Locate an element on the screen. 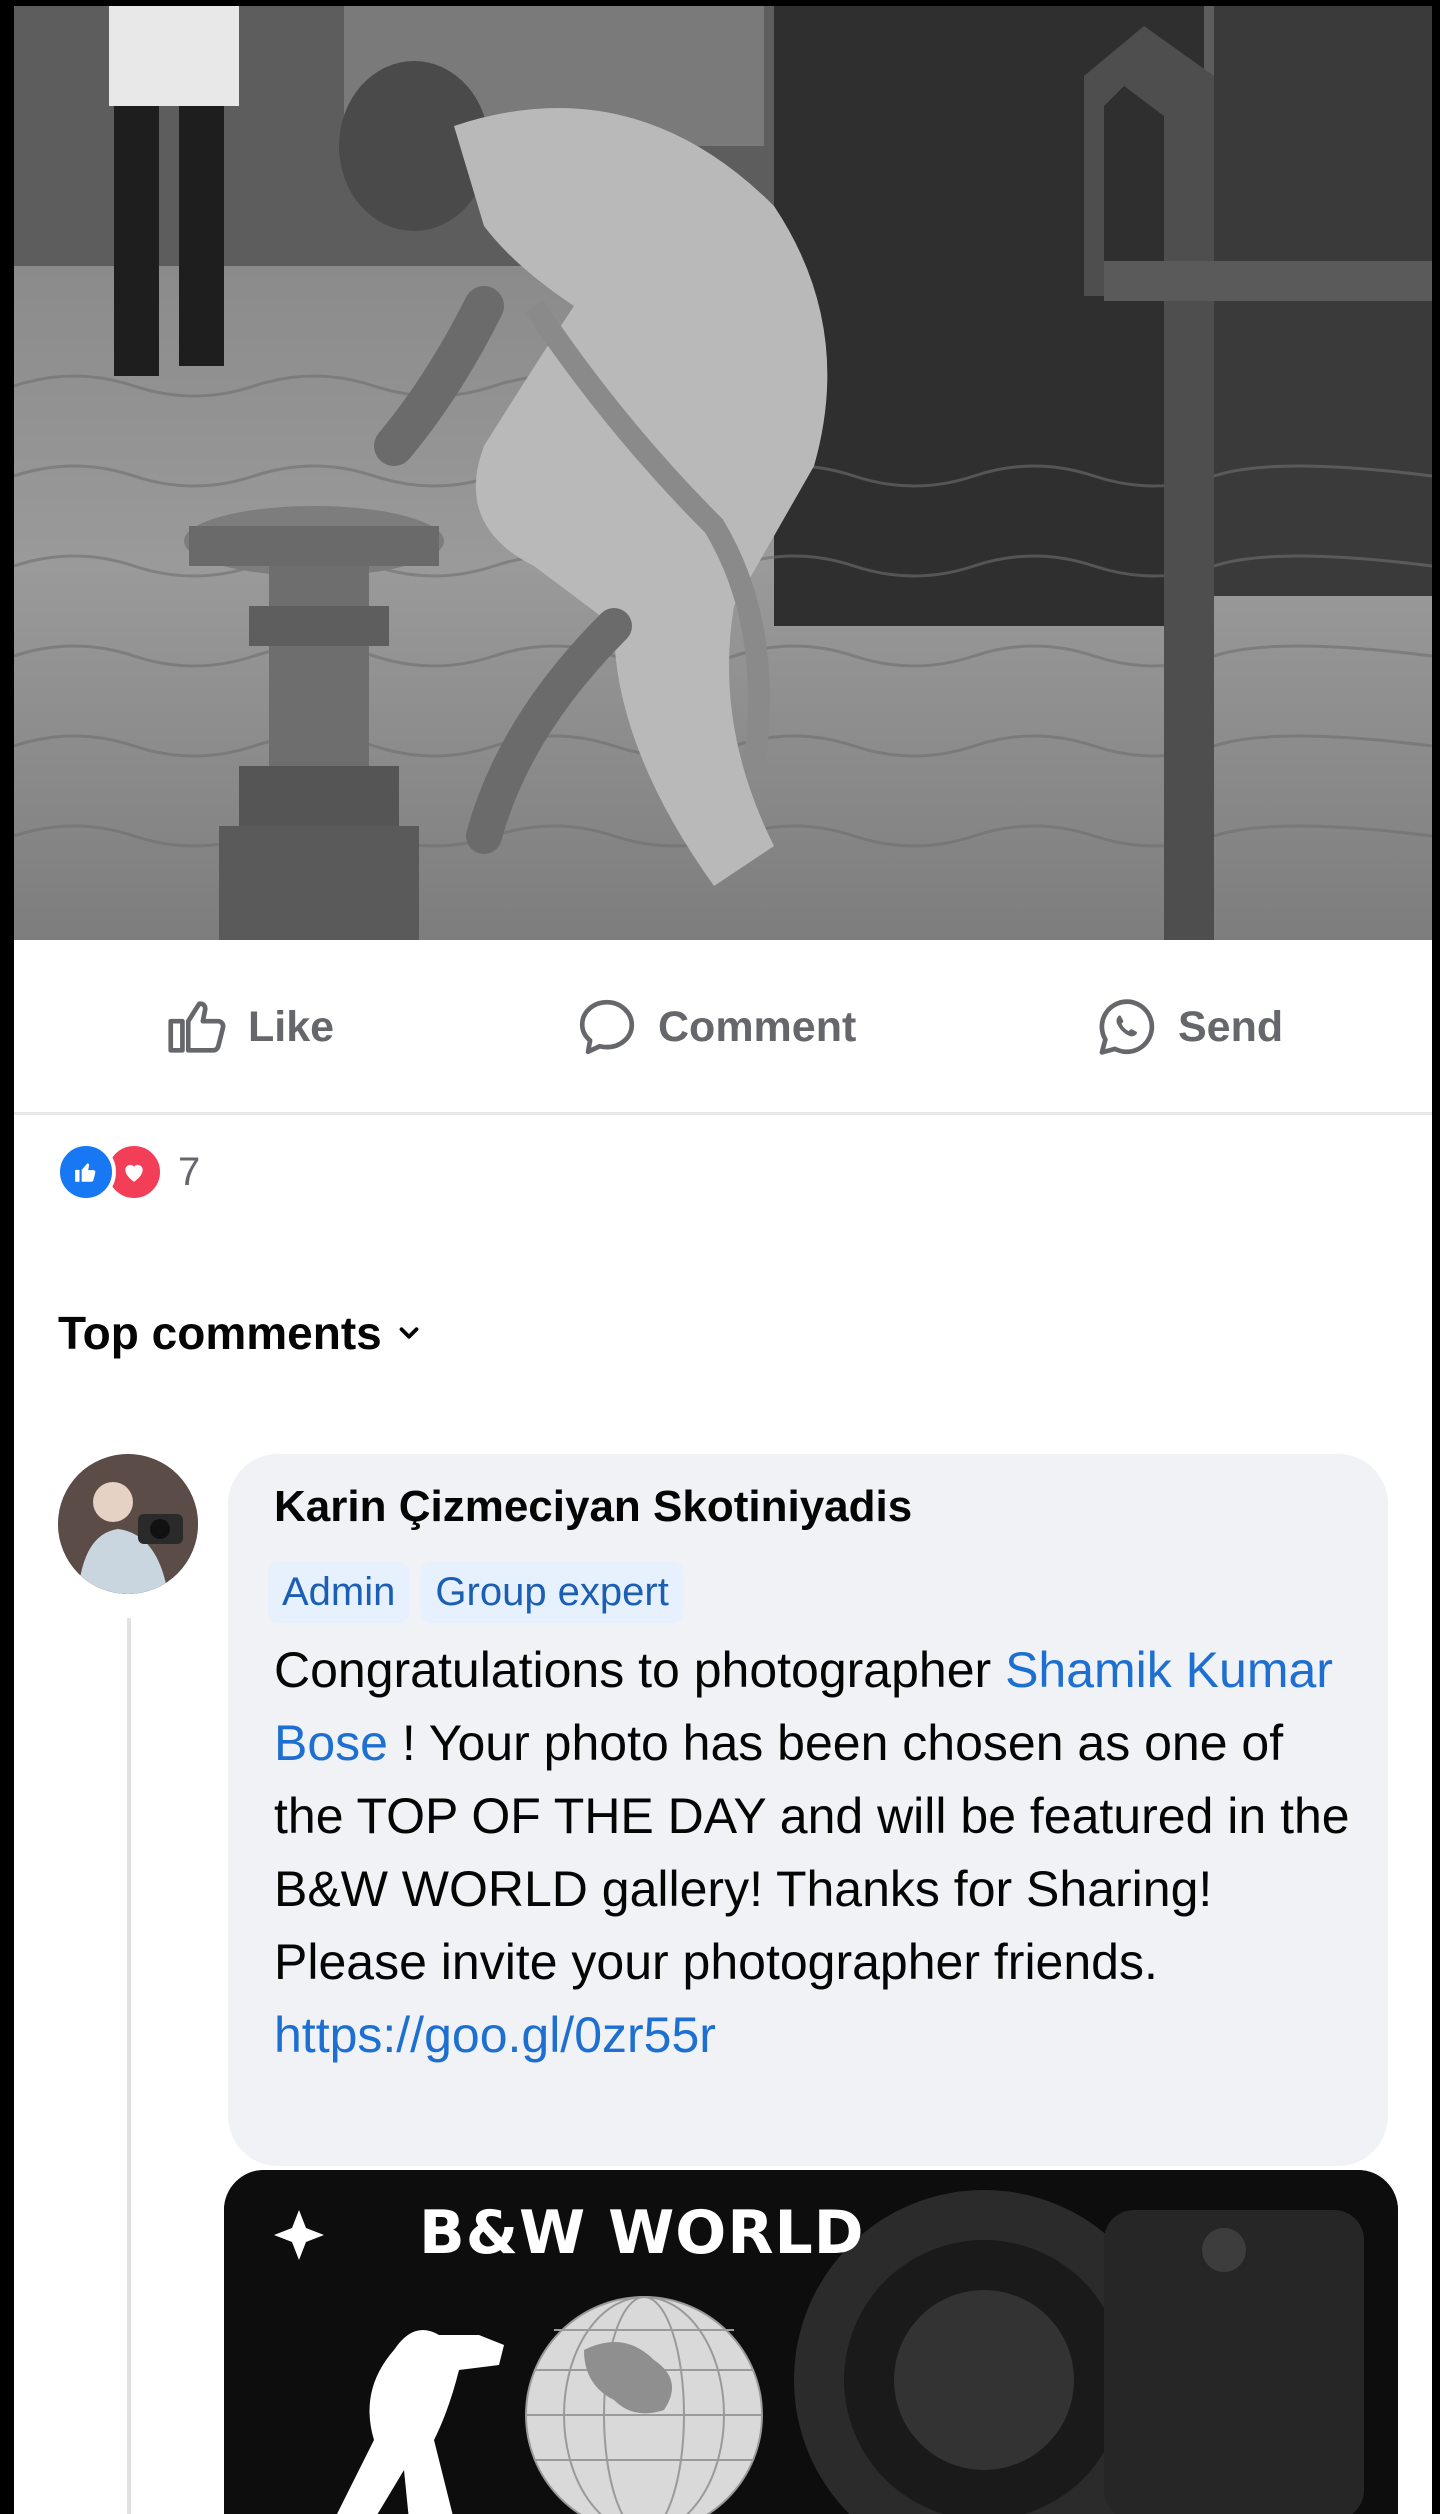 This screenshot has width=1440, height=2514. comment-attachment-image: B&W WORLD is located at coordinates (811, 2342).